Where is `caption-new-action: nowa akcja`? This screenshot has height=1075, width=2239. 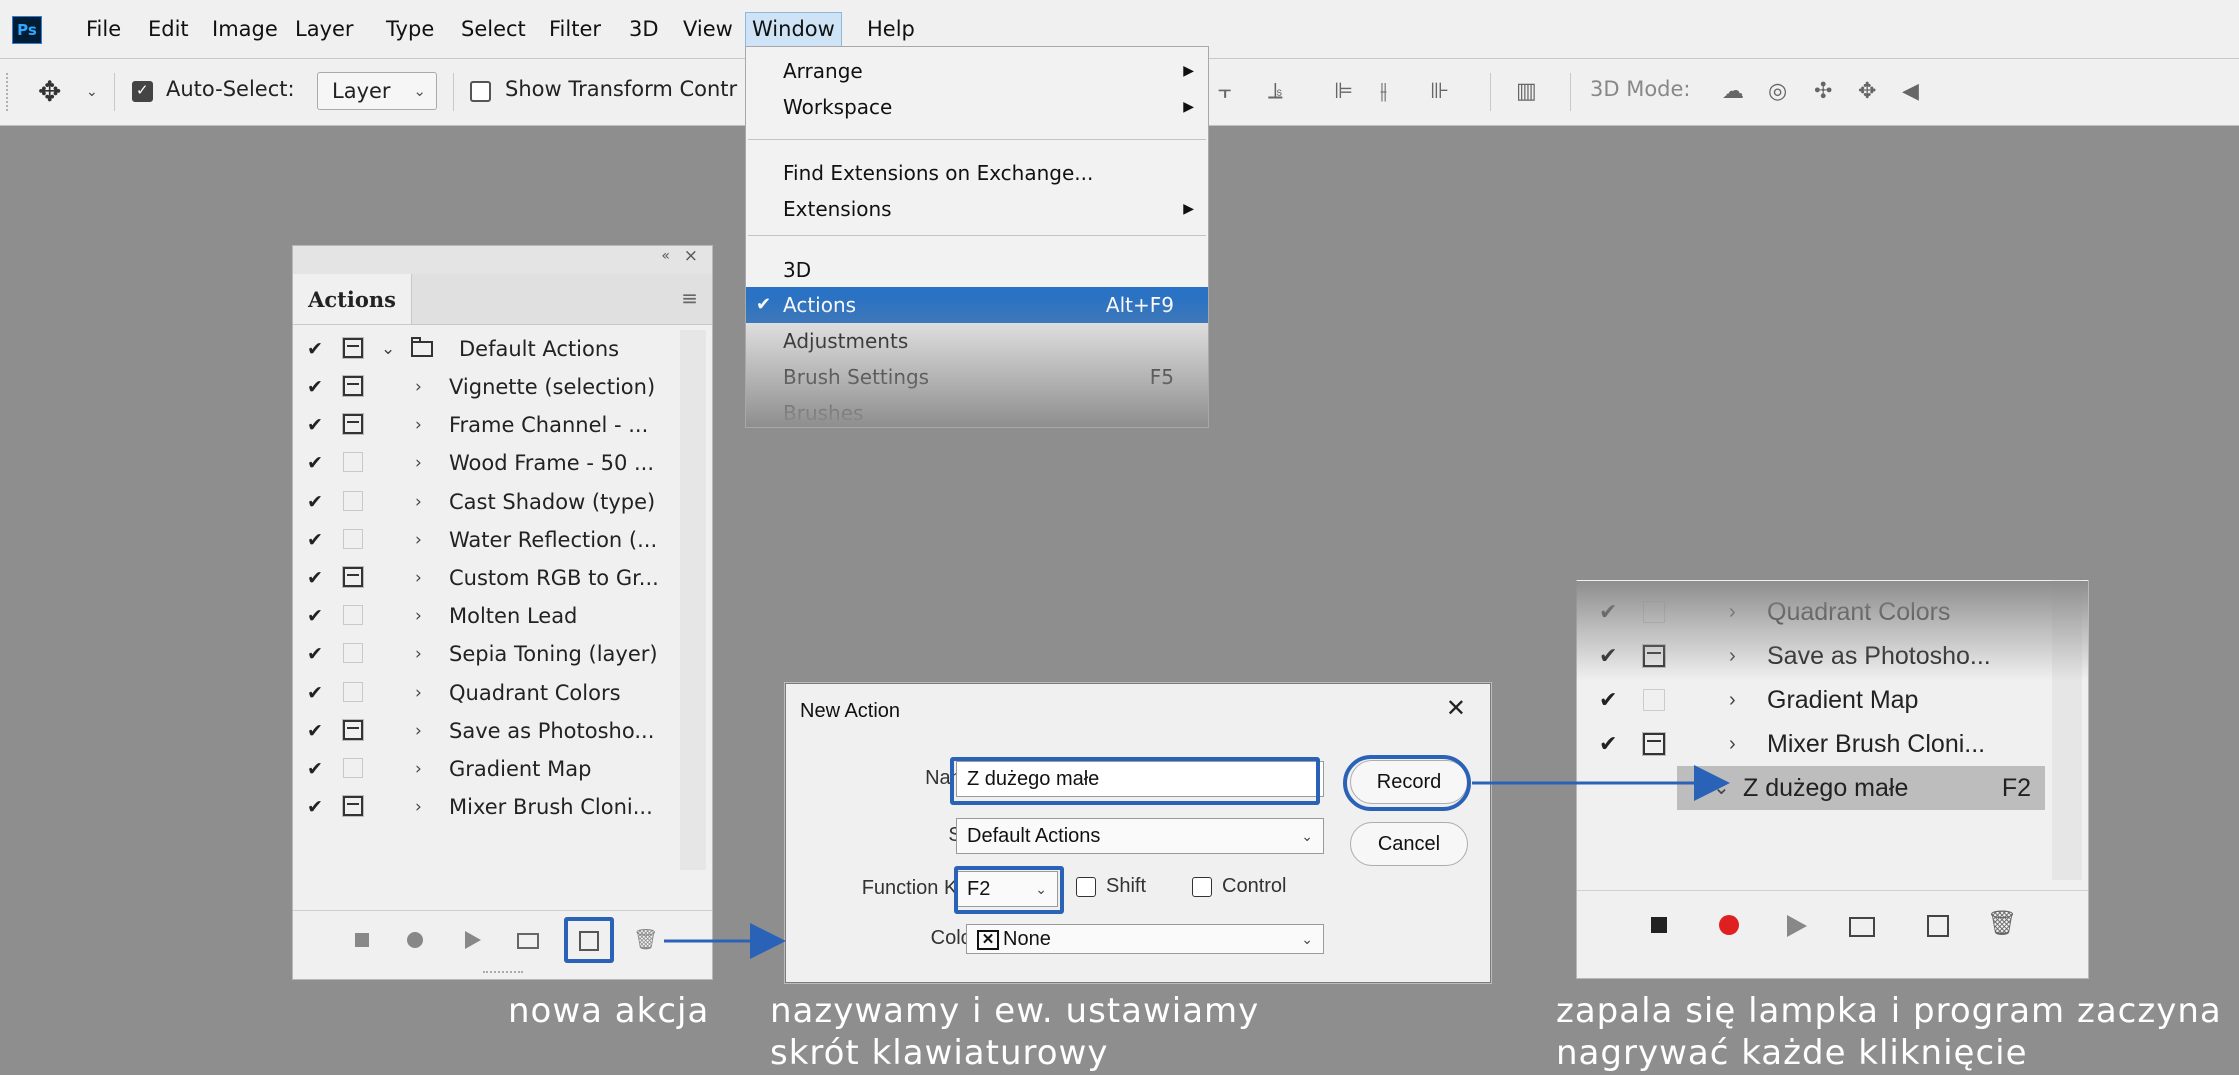
caption-new-action: nowa akcja is located at coordinates (609, 1011).